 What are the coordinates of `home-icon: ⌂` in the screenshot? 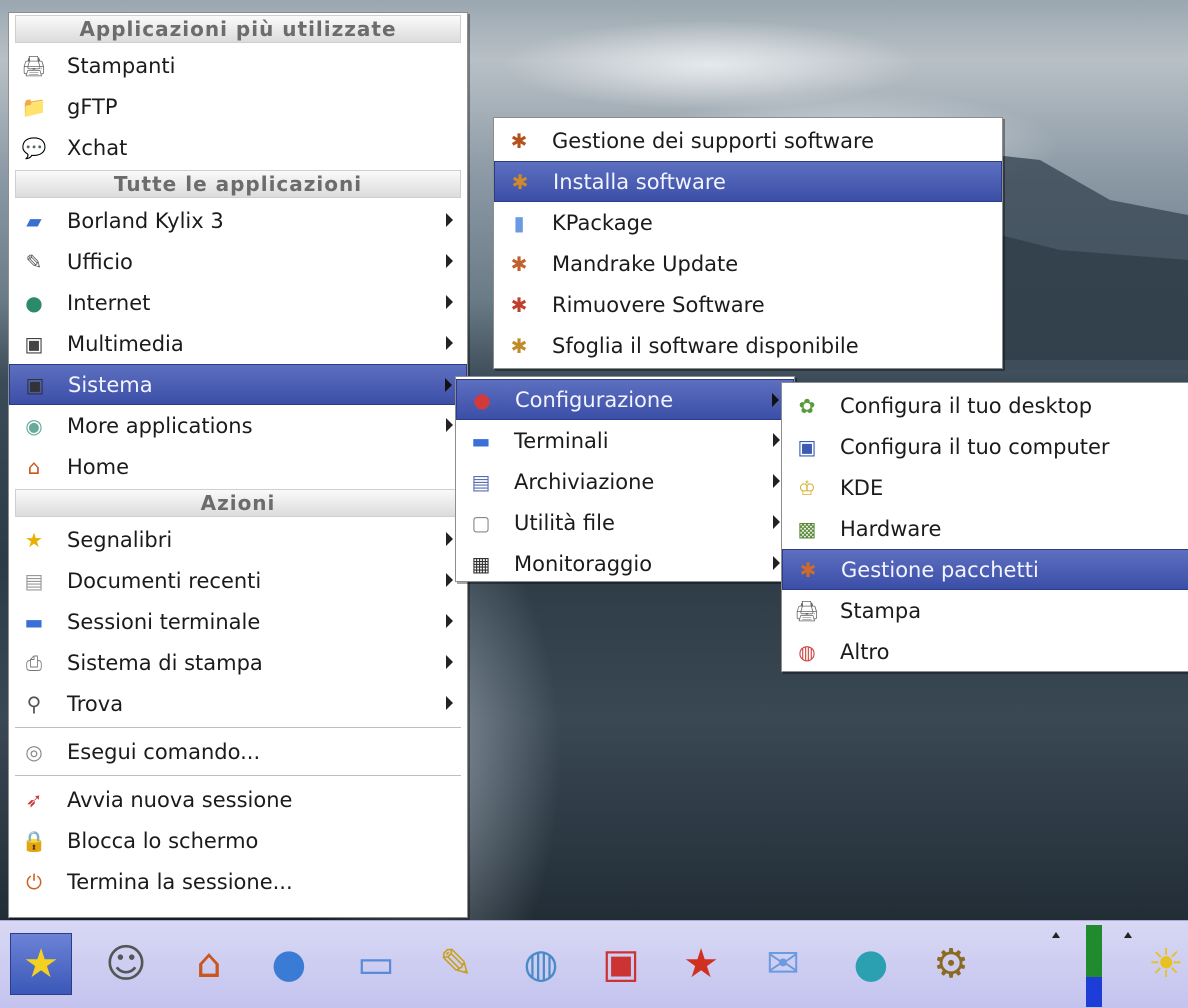 It's located at (209, 964).